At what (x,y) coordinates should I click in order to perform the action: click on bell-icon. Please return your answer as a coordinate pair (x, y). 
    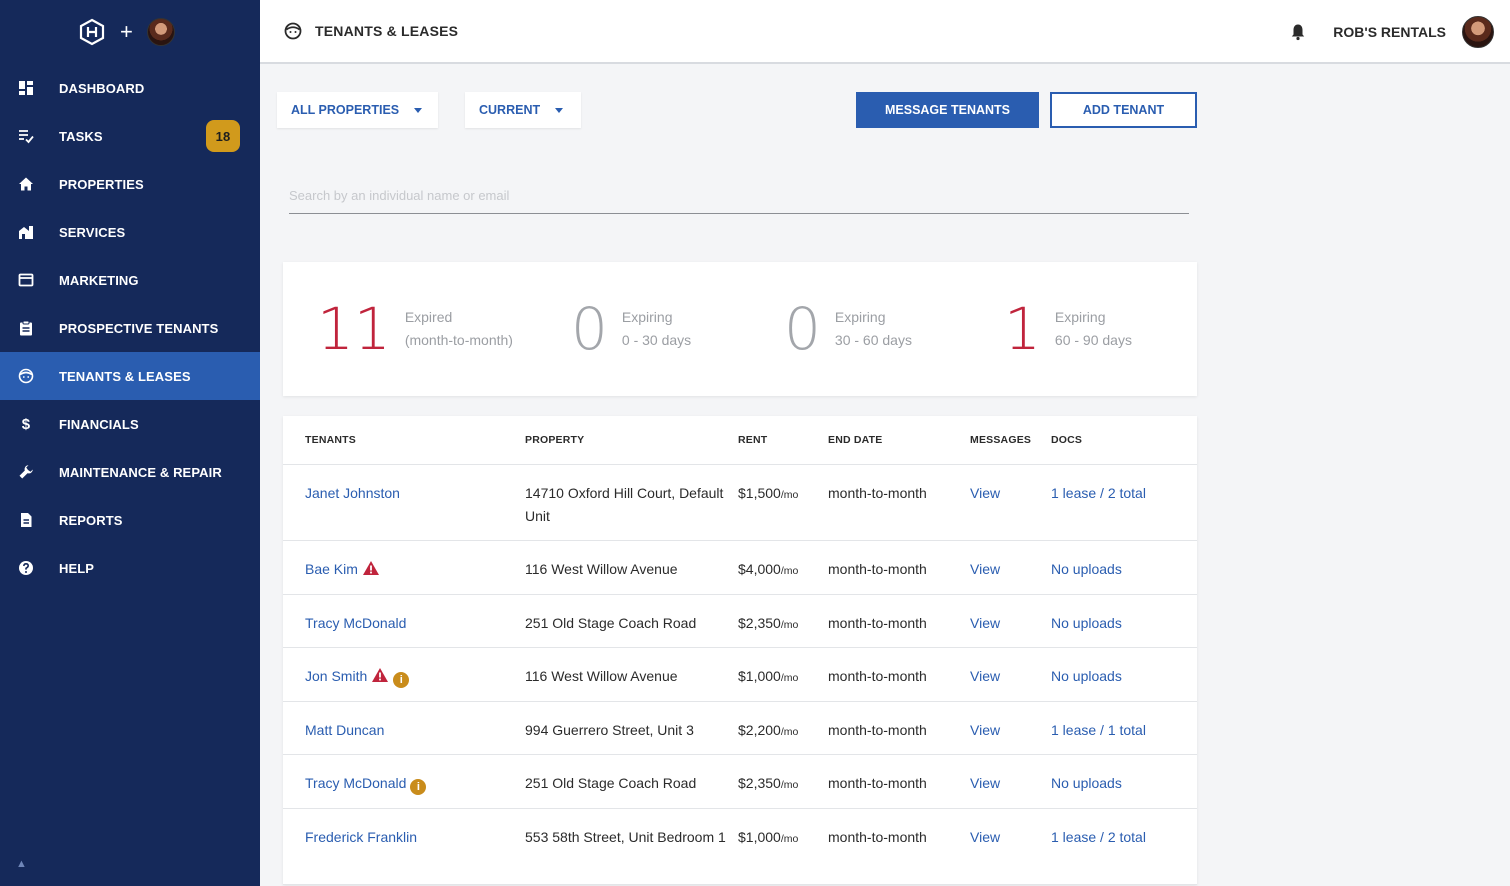
    Looking at the image, I should click on (1298, 32).